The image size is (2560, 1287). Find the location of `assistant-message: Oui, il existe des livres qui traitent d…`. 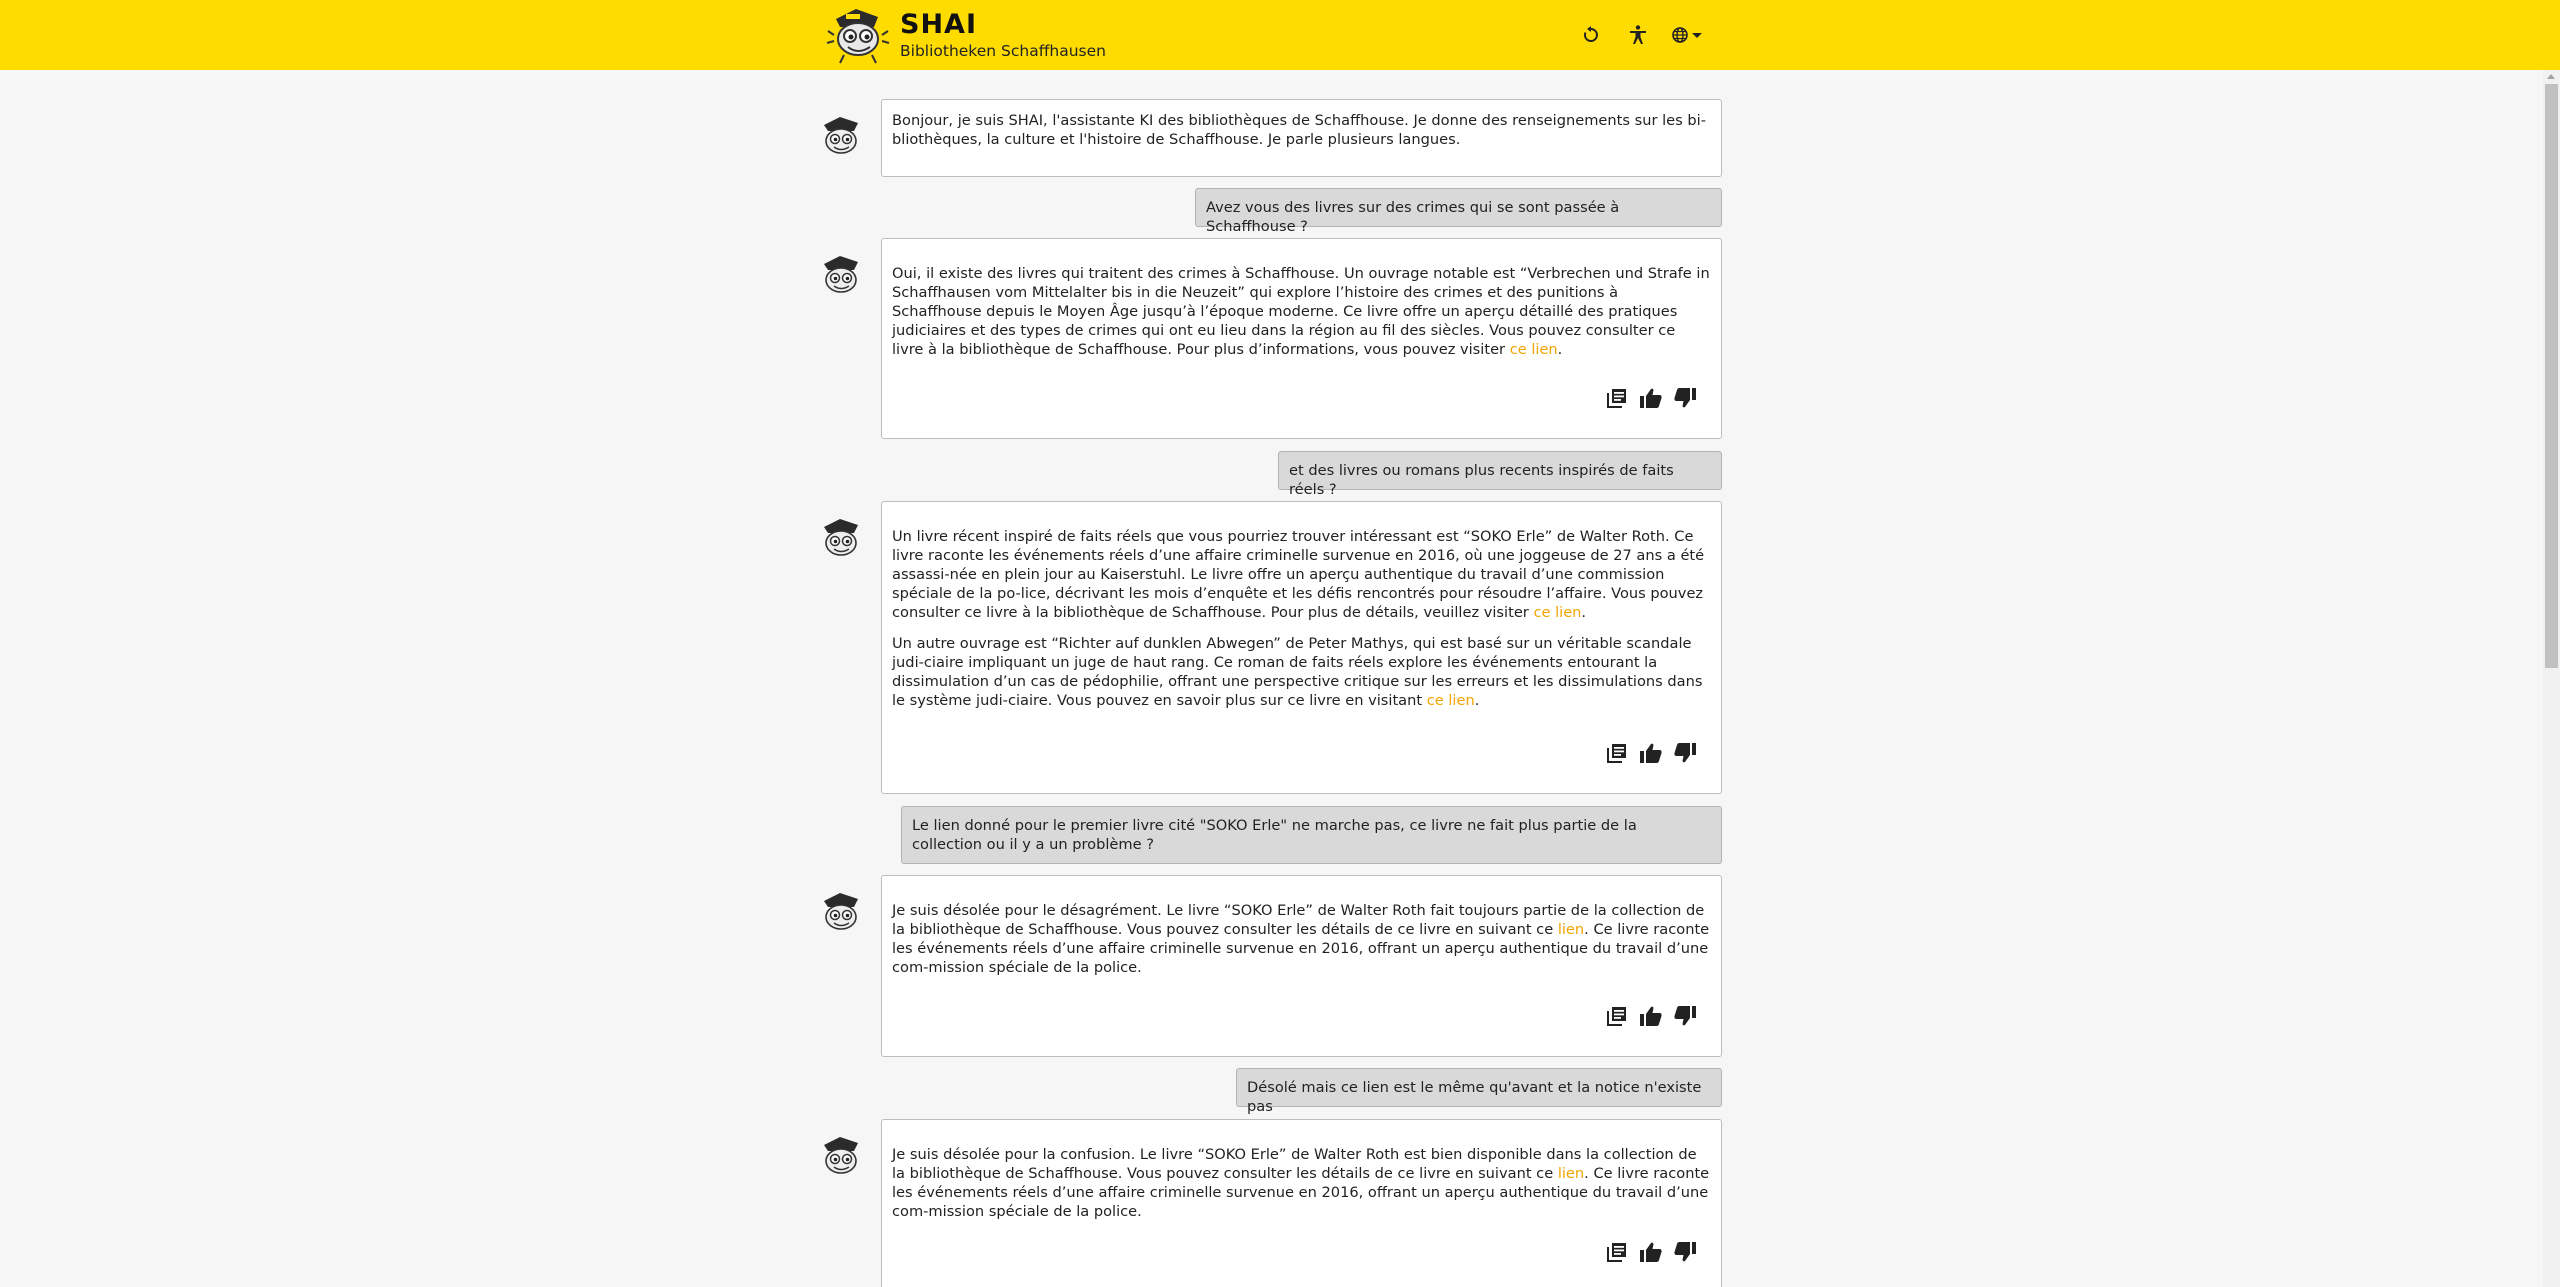

assistant-message: Oui, il existe des livres qui traitent d… is located at coordinates (1301, 338).